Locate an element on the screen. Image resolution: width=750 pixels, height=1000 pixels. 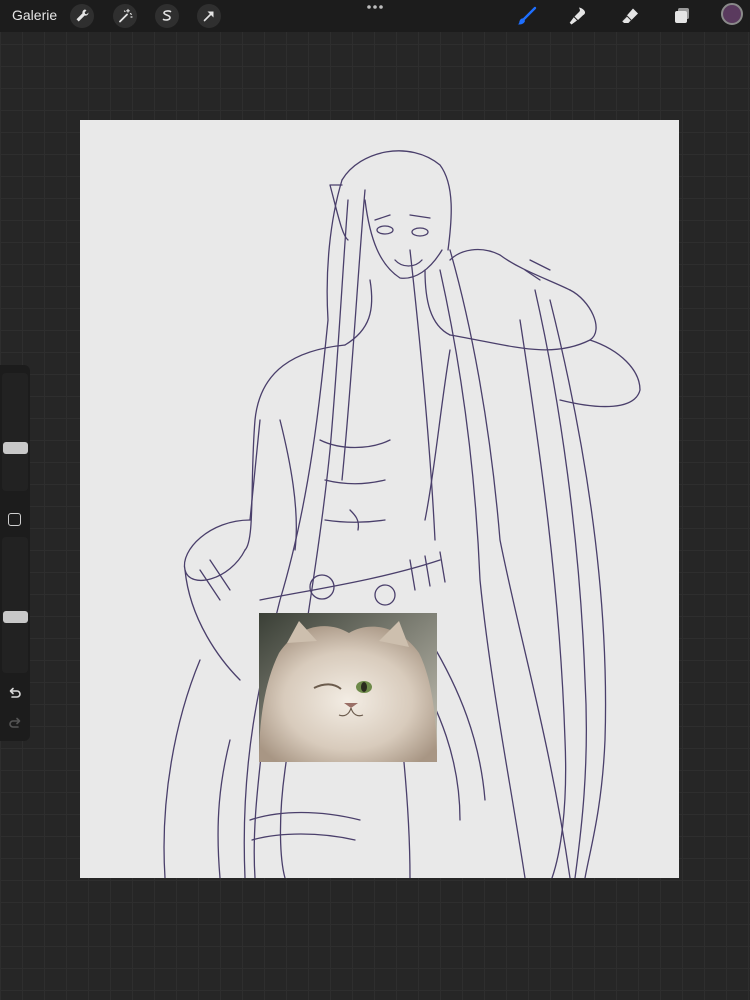
selection-icon is located at coordinates (167, 15).